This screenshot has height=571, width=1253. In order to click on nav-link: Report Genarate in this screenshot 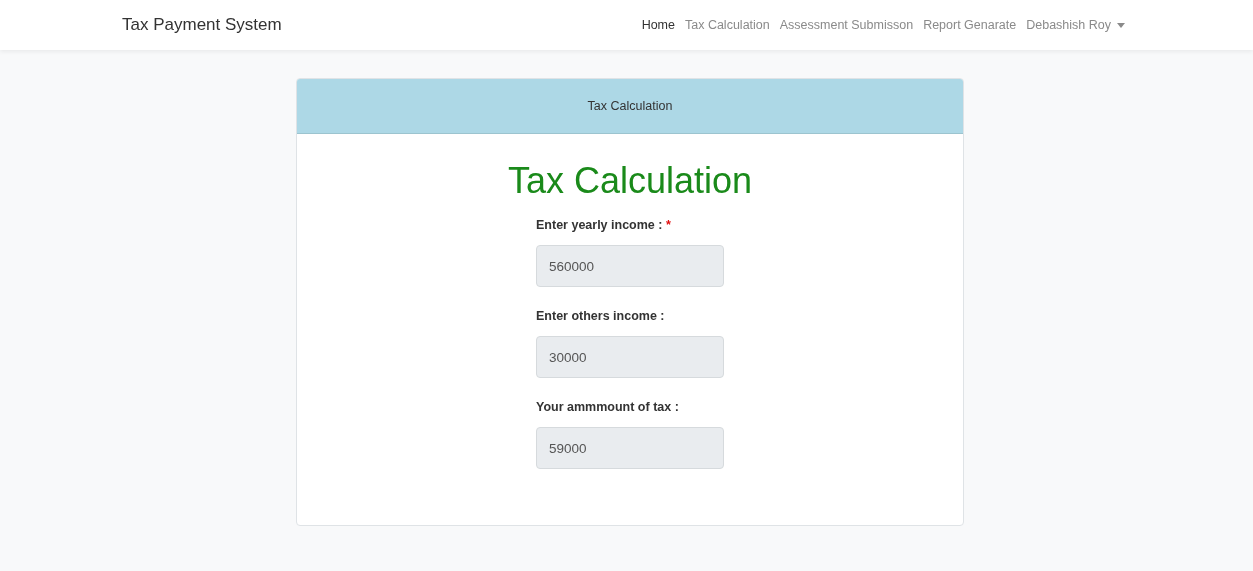, I will do `click(970, 25)`.